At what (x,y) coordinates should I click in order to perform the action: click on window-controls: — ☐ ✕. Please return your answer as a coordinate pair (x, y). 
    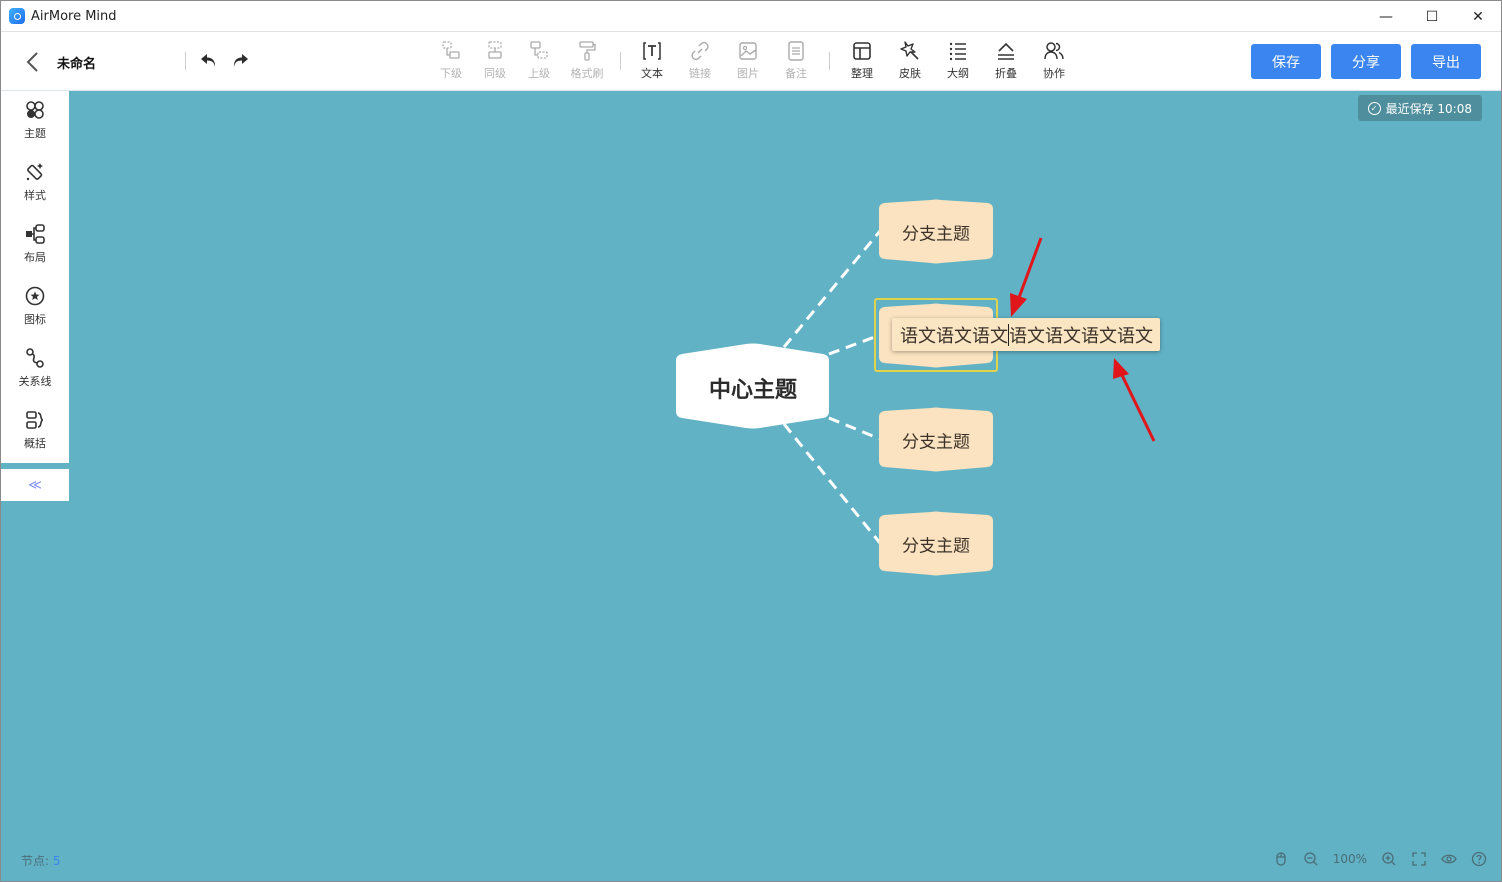
    Looking at the image, I should click on (1432, 16).